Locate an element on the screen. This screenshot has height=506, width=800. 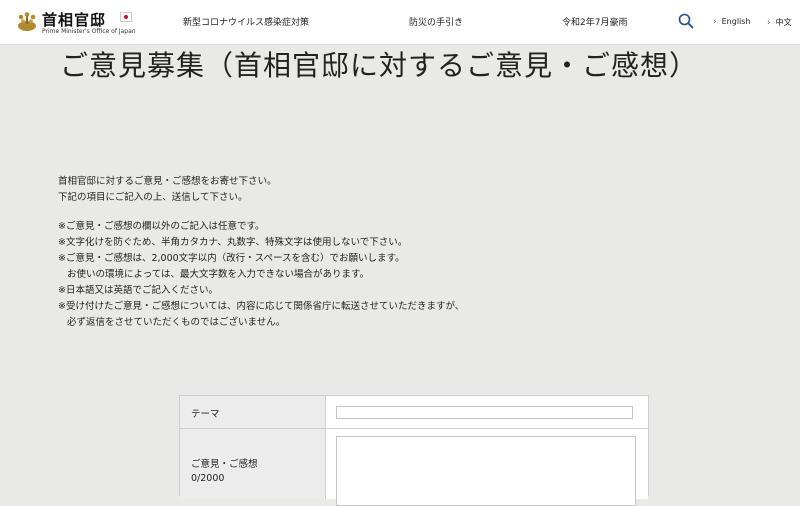
feedback-form: テーマ ご意見・ご感想 0/2000 is located at coordinates (414, 450).